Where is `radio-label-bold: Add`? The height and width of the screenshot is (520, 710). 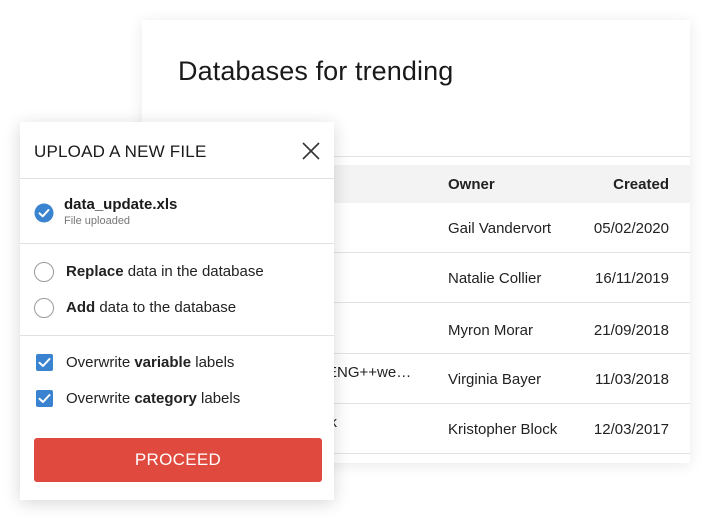 radio-label-bold: Add is located at coordinates (81, 307).